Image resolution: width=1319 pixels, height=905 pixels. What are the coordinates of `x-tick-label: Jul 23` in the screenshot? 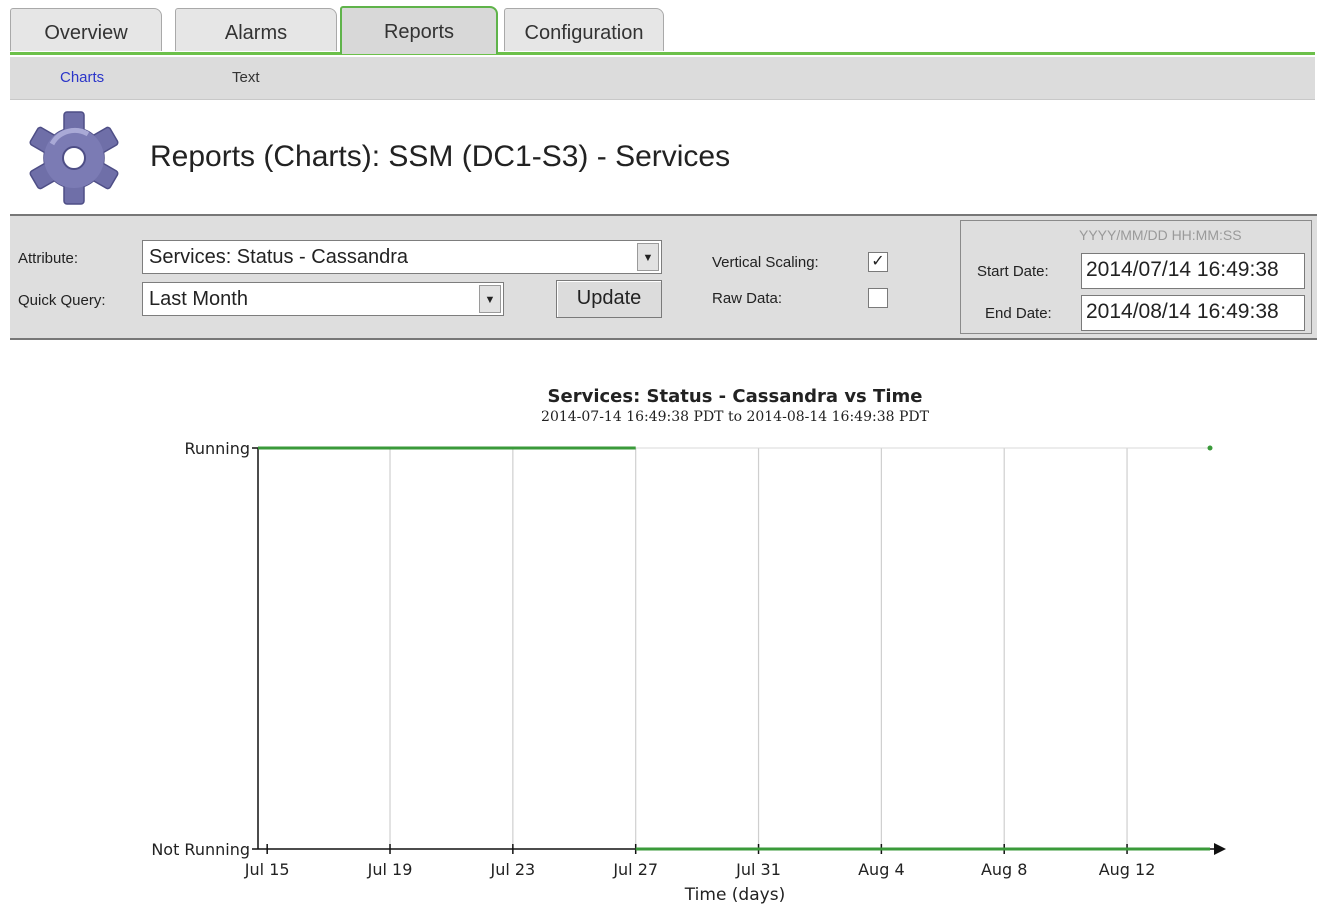 It's located at (512, 869).